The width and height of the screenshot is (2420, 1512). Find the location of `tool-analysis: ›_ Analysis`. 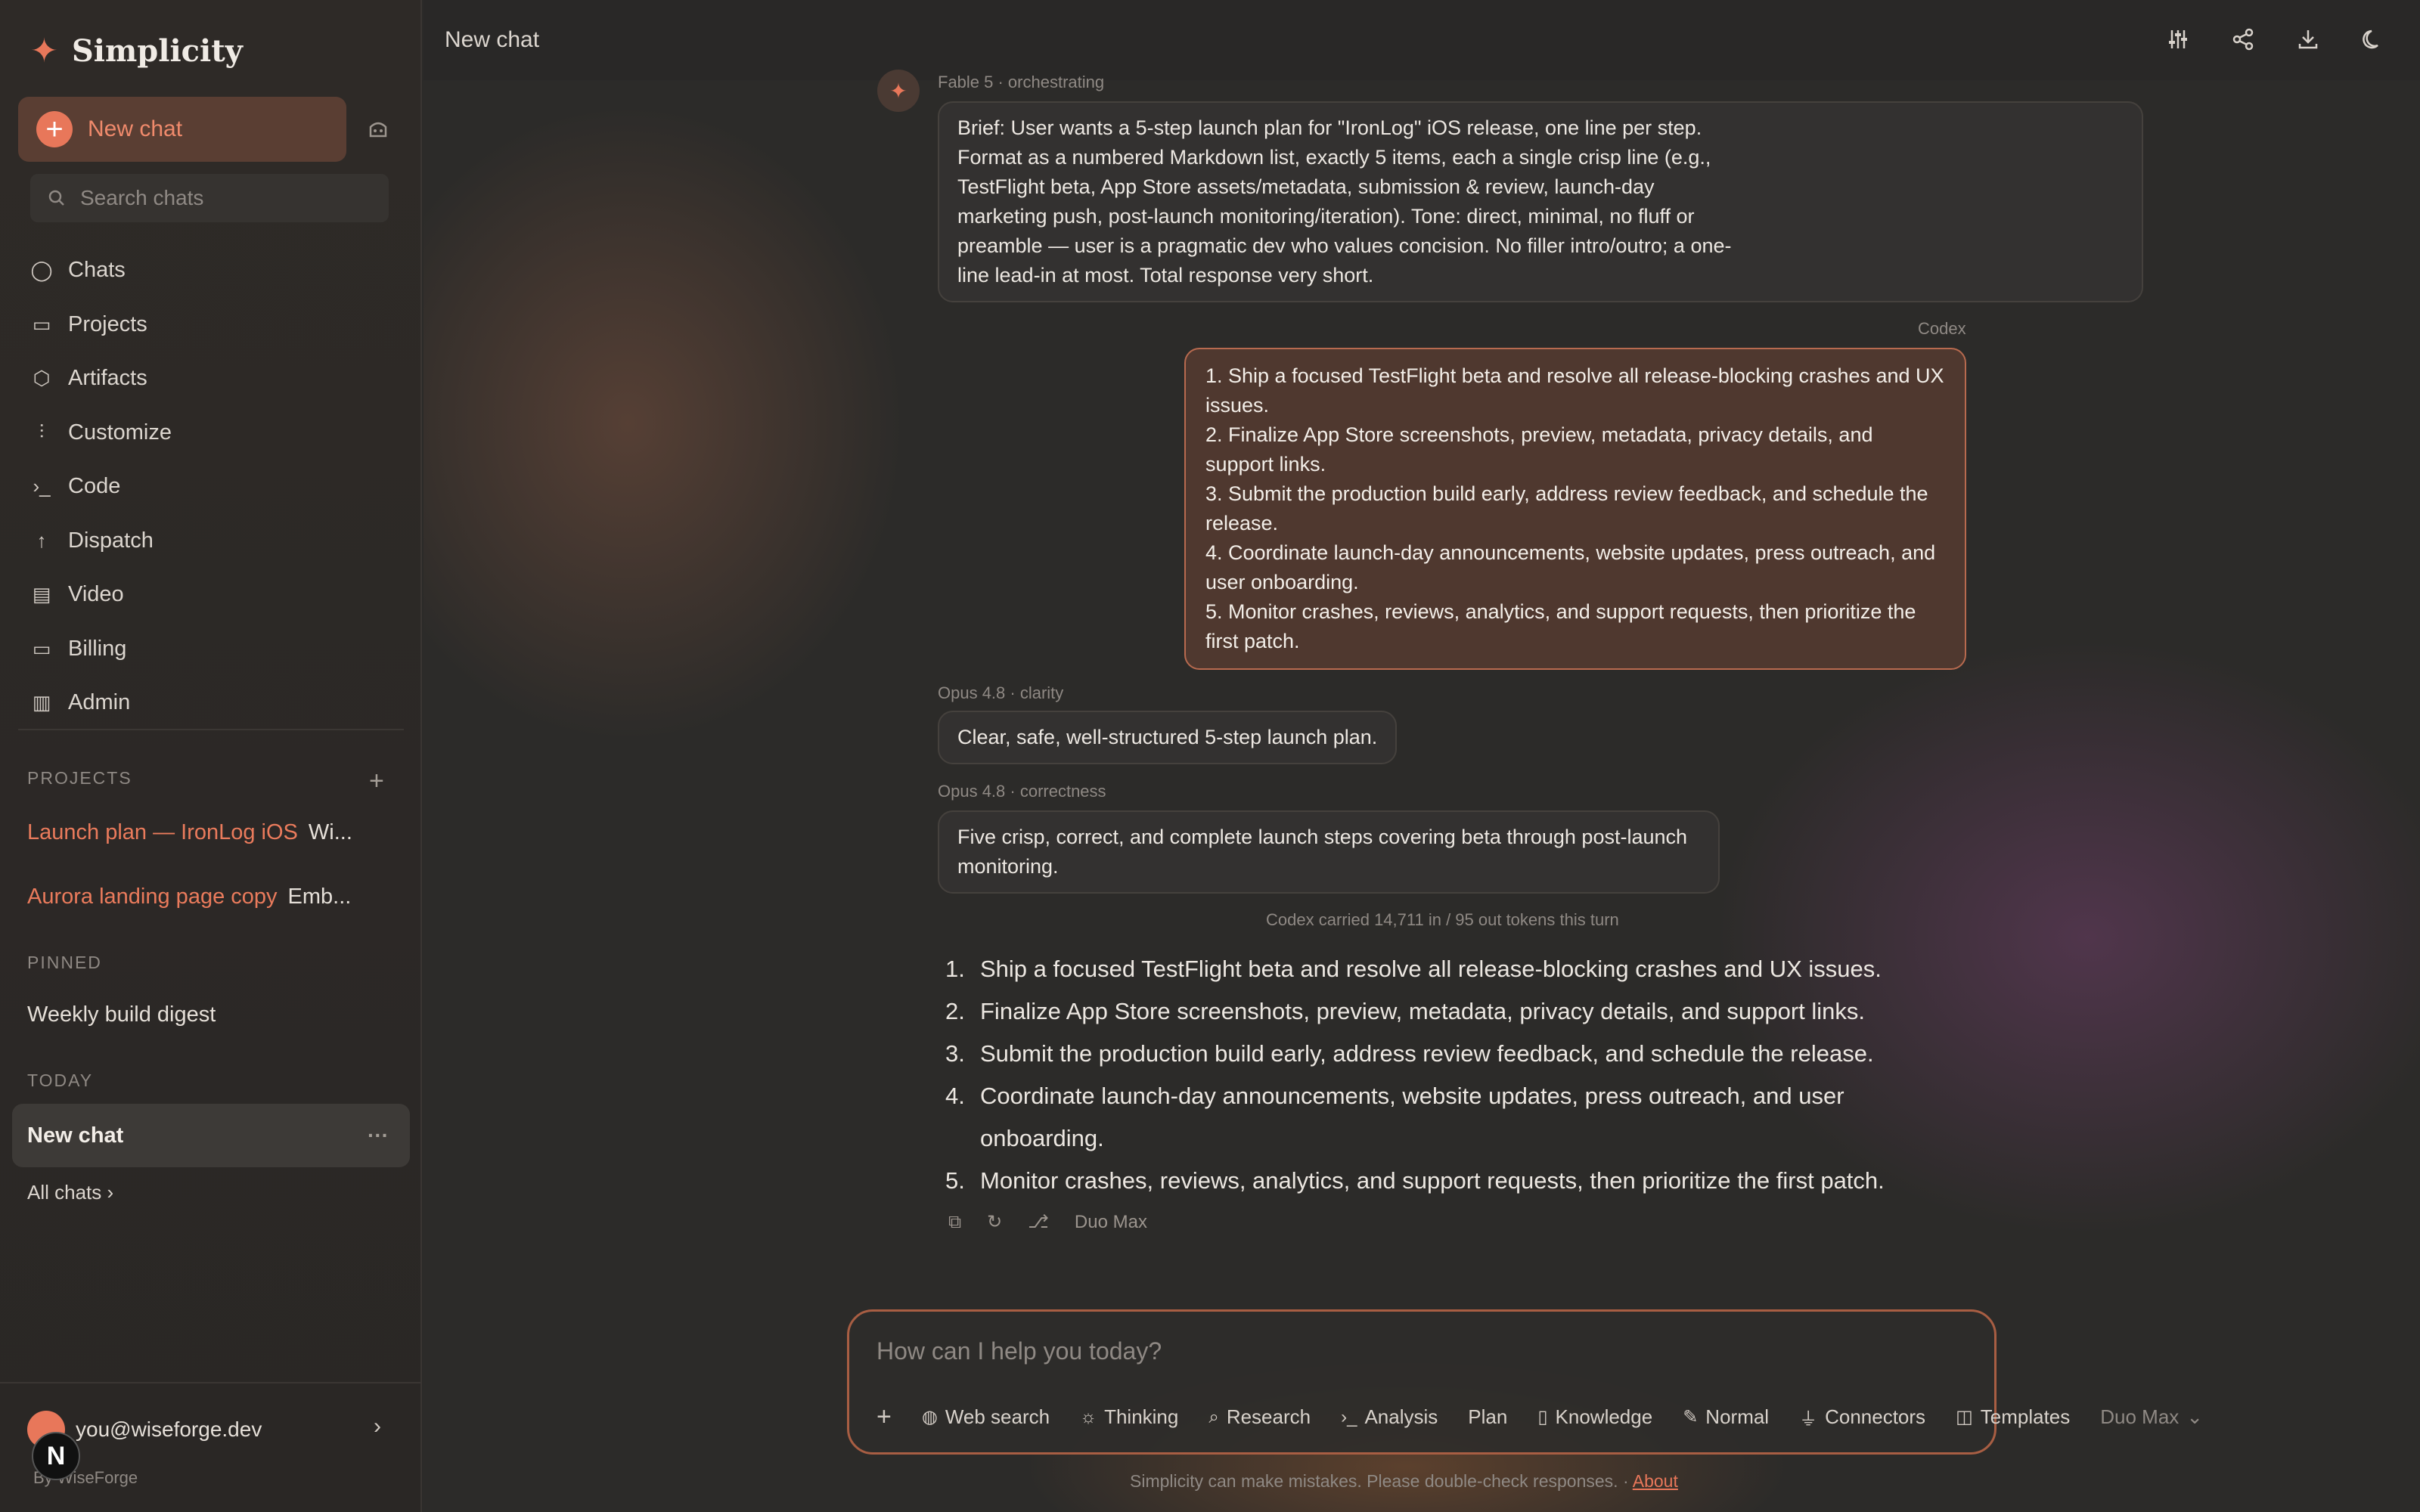

tool-analysis: ›_ Analysis is located at coordinates (1389, 1417).